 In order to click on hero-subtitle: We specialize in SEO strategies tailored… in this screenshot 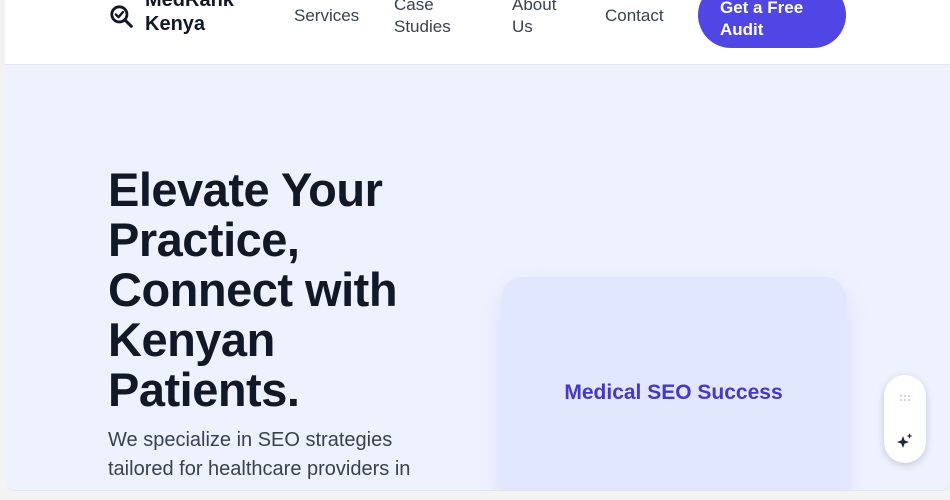, I will do `click(280, 455)`.